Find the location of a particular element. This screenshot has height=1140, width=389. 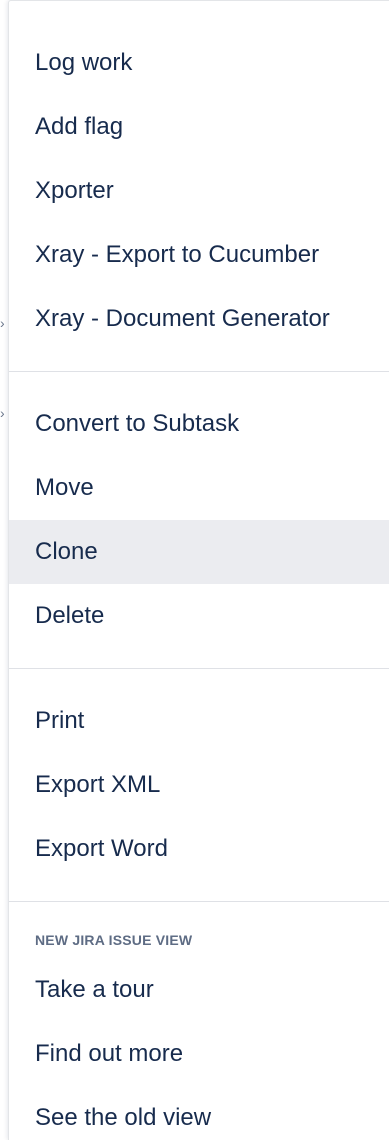

menu-item-take-a-tour: Take a tour is located at coordinates (199, 990).